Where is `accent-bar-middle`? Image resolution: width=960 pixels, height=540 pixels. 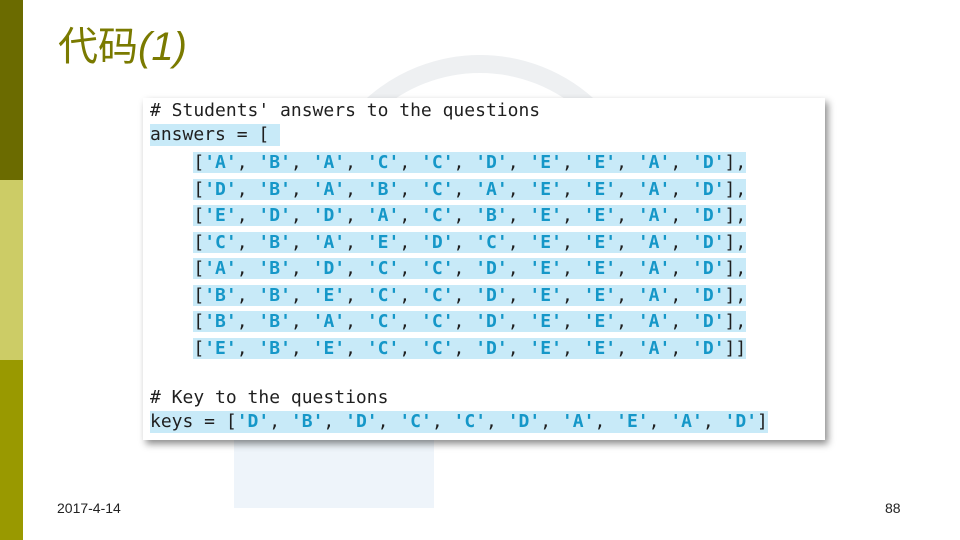
accent-bar-middle is located at coordinates (11, 270).